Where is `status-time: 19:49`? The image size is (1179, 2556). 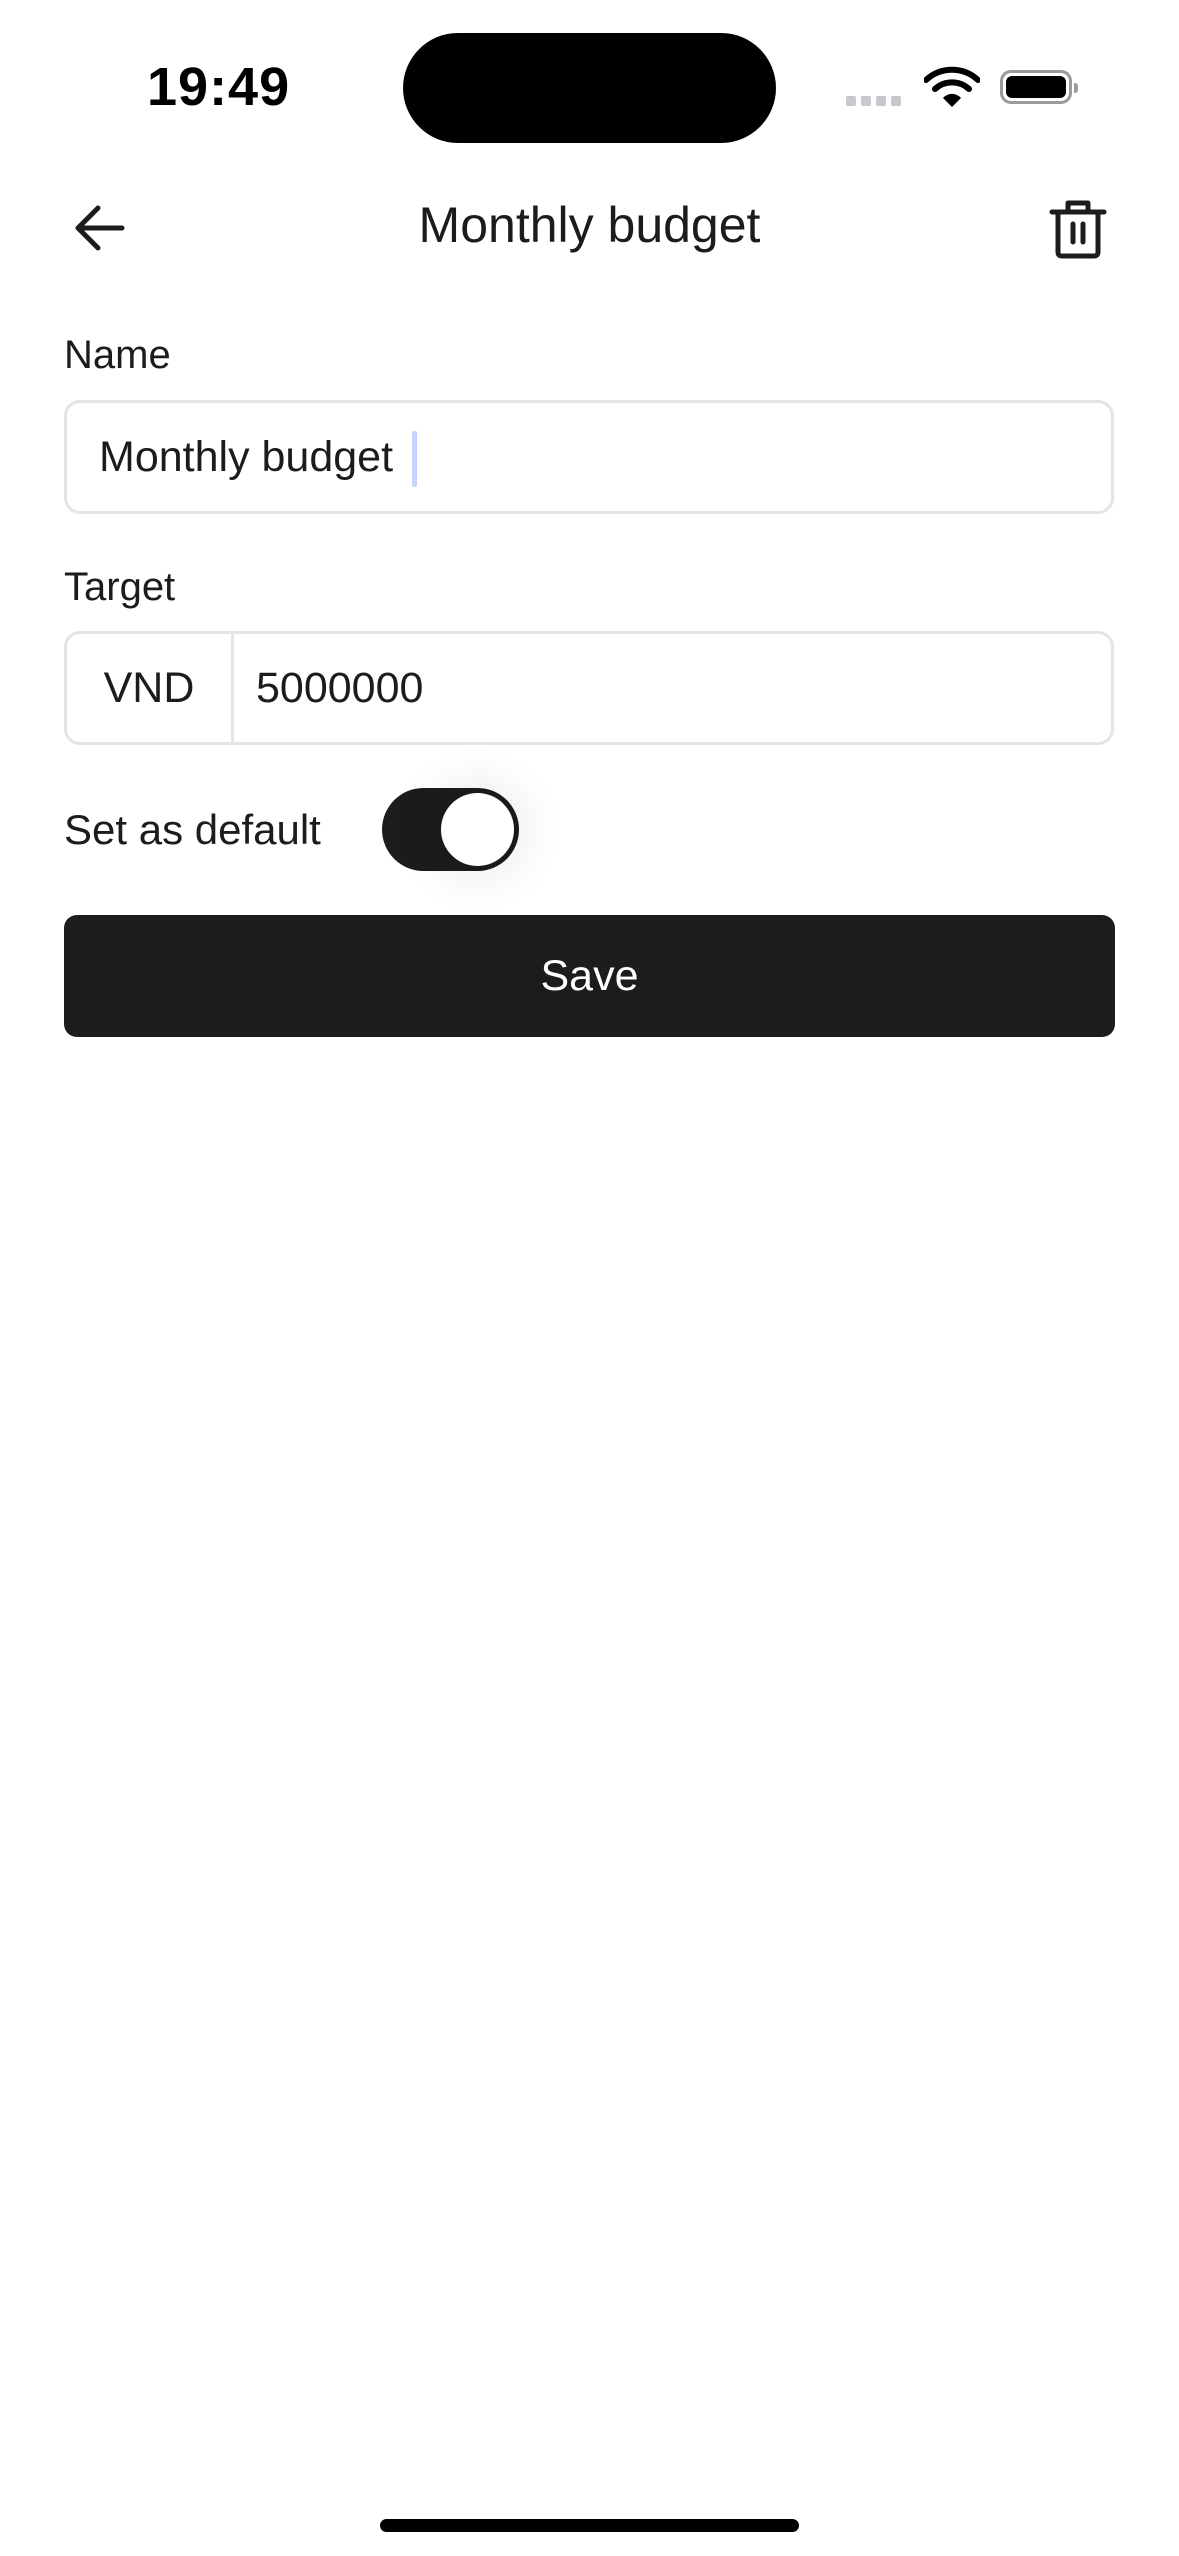 status-time: 19:49 is located at coordinates (219, 87).